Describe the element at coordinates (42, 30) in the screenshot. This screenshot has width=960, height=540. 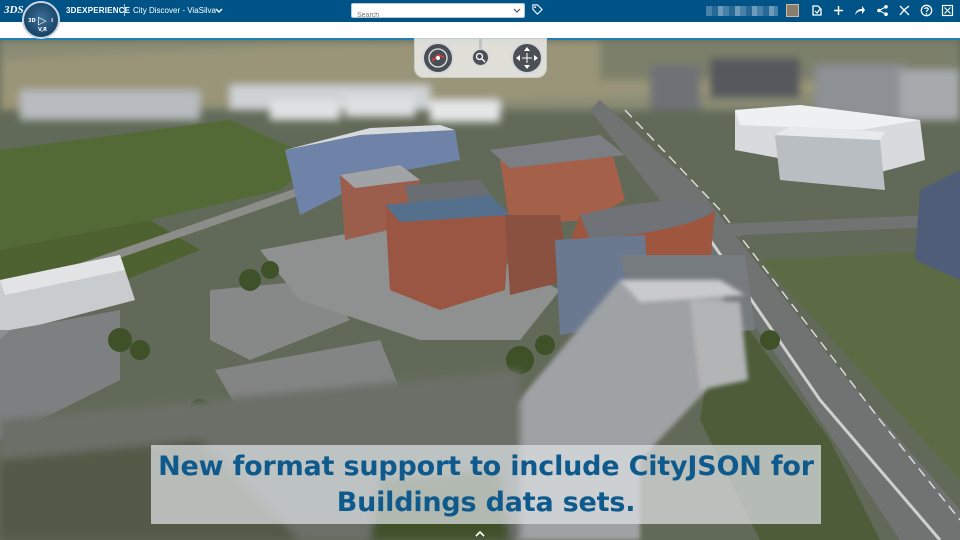
I see `compass-vr-label: V,R` at that location.